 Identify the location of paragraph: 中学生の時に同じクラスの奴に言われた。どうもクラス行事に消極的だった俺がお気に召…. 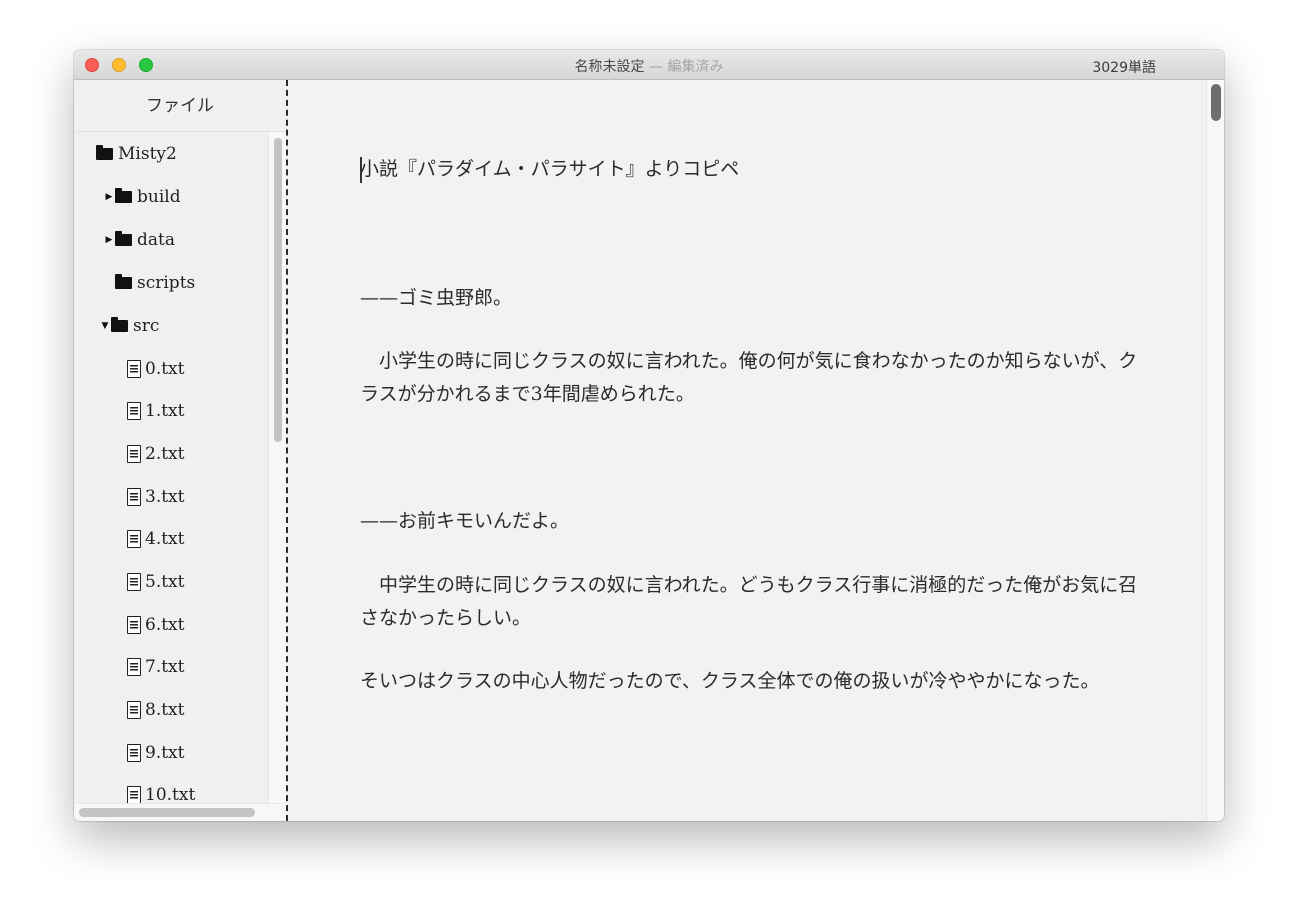
(750, 602).